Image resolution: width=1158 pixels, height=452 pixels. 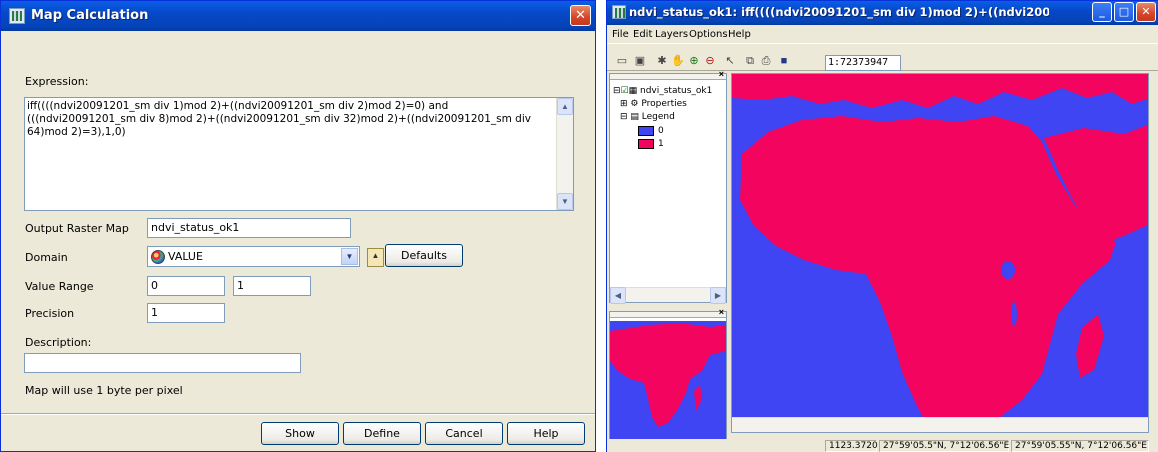 What do you see at coordinates (661, 144) in the screenshot?
I see `legend-class-1: 1` at bounding box center [661, 144].